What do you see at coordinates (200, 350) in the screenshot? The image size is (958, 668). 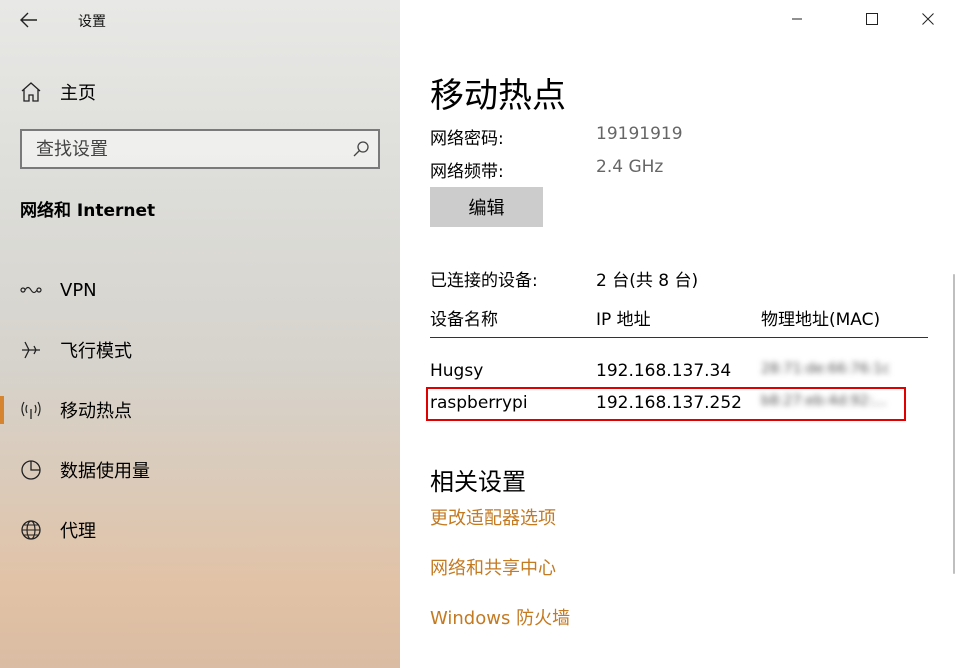 I see `sidebar-item-airplane-mode: 飞行模式` at bounding box center [200, 350].